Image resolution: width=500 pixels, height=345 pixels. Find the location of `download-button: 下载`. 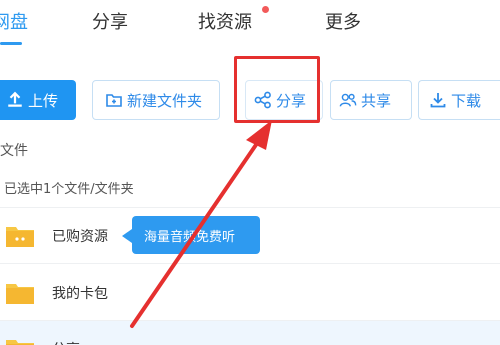

download-button: 下载 is located at coordinates (459, 100).